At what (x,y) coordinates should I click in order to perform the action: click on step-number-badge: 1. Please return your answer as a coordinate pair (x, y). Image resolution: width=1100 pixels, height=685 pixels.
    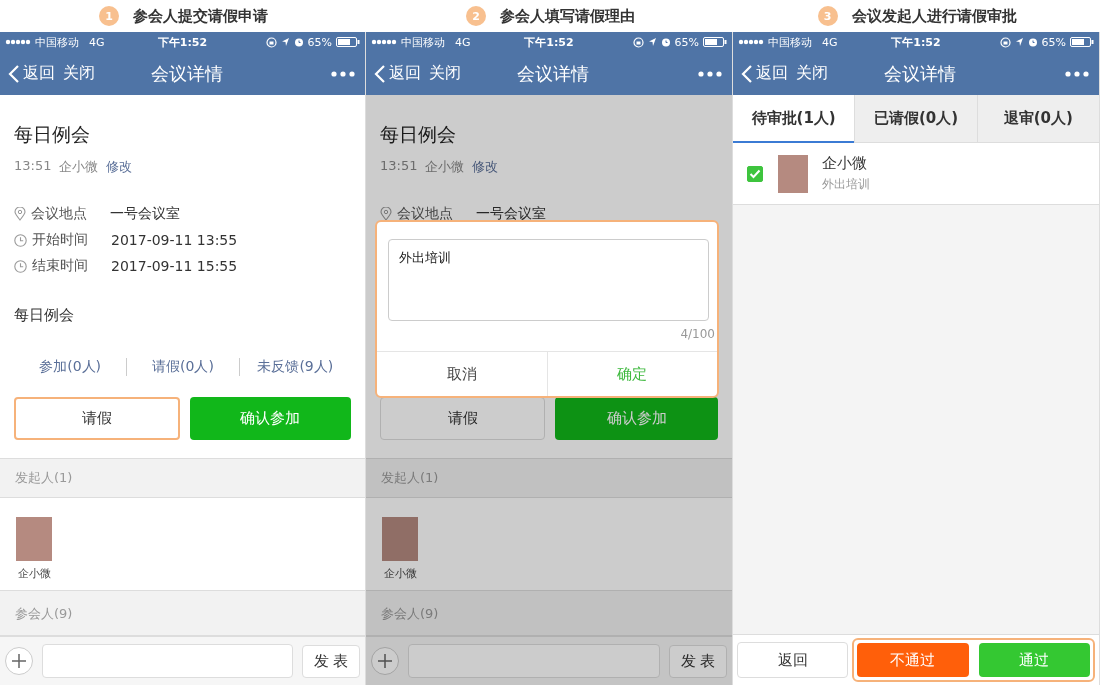
    Looking at the image, I should click on (109, 16).